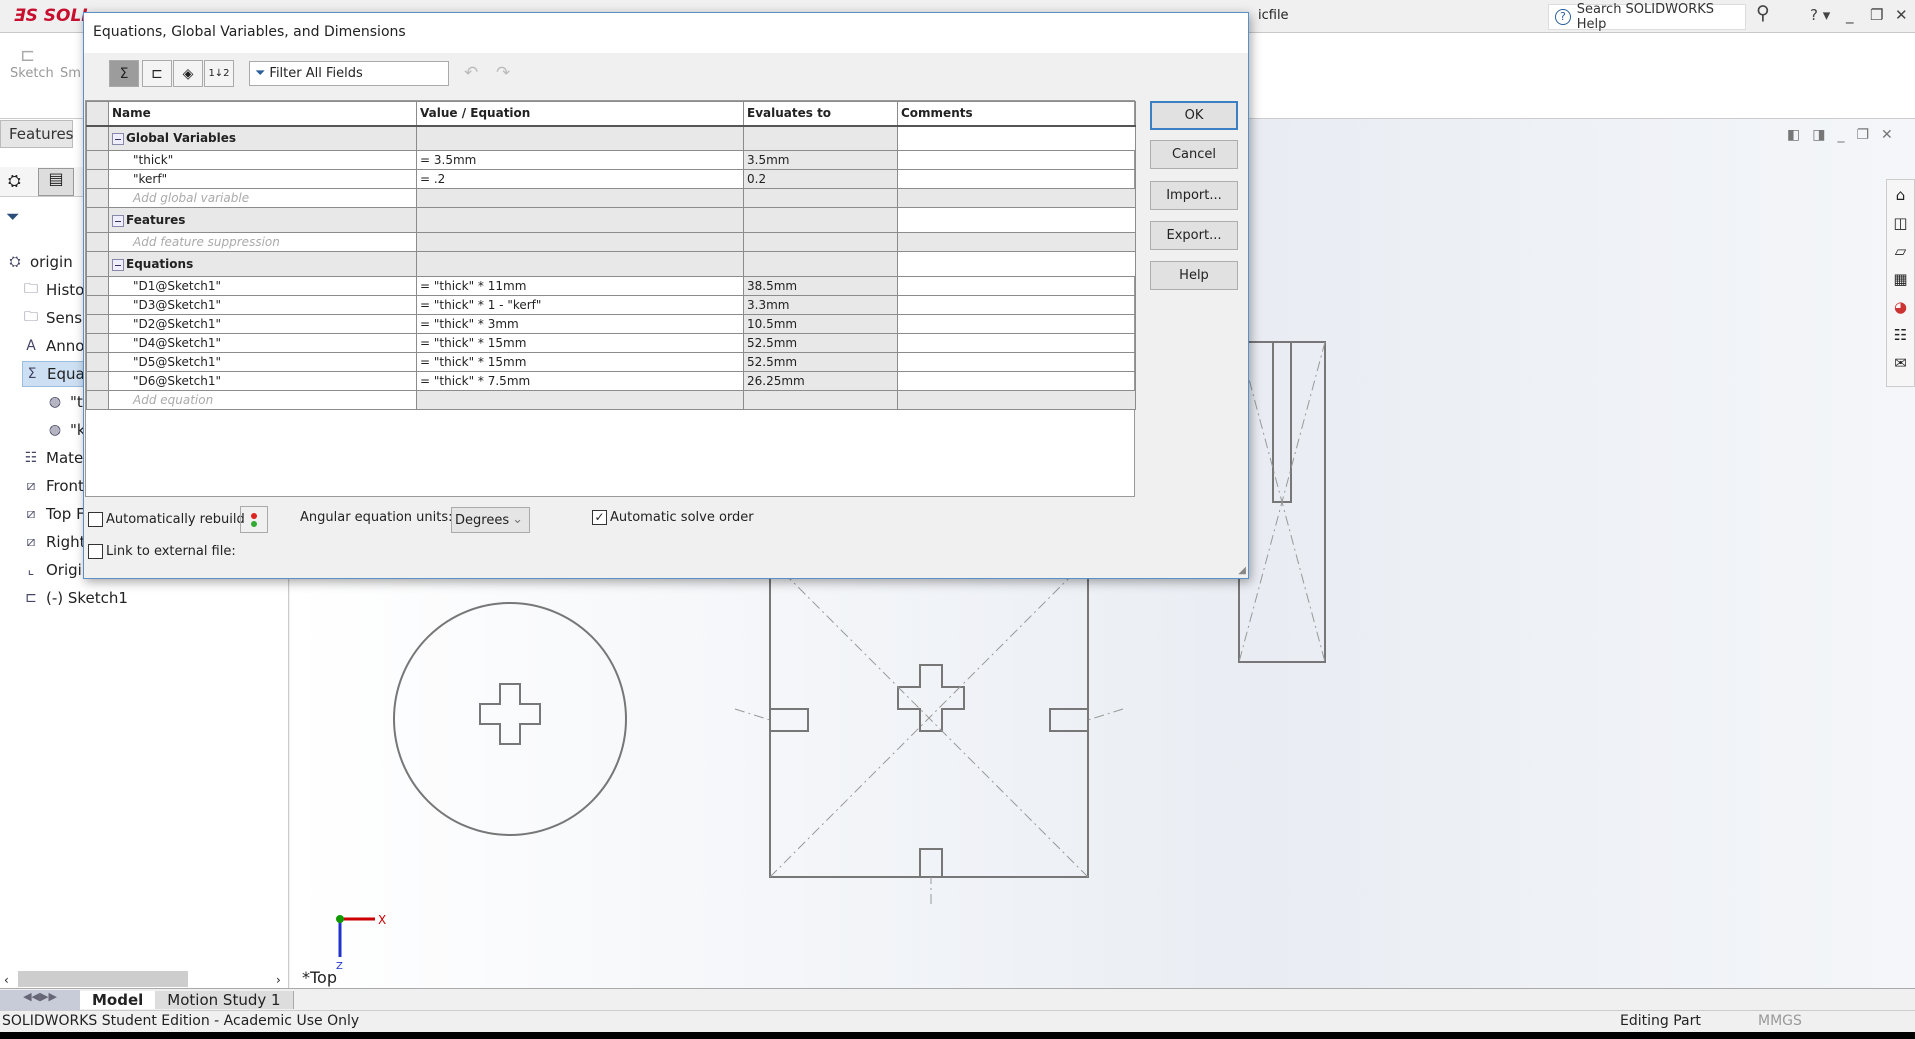  I want to click on rebuild-button, so click(254, 519).